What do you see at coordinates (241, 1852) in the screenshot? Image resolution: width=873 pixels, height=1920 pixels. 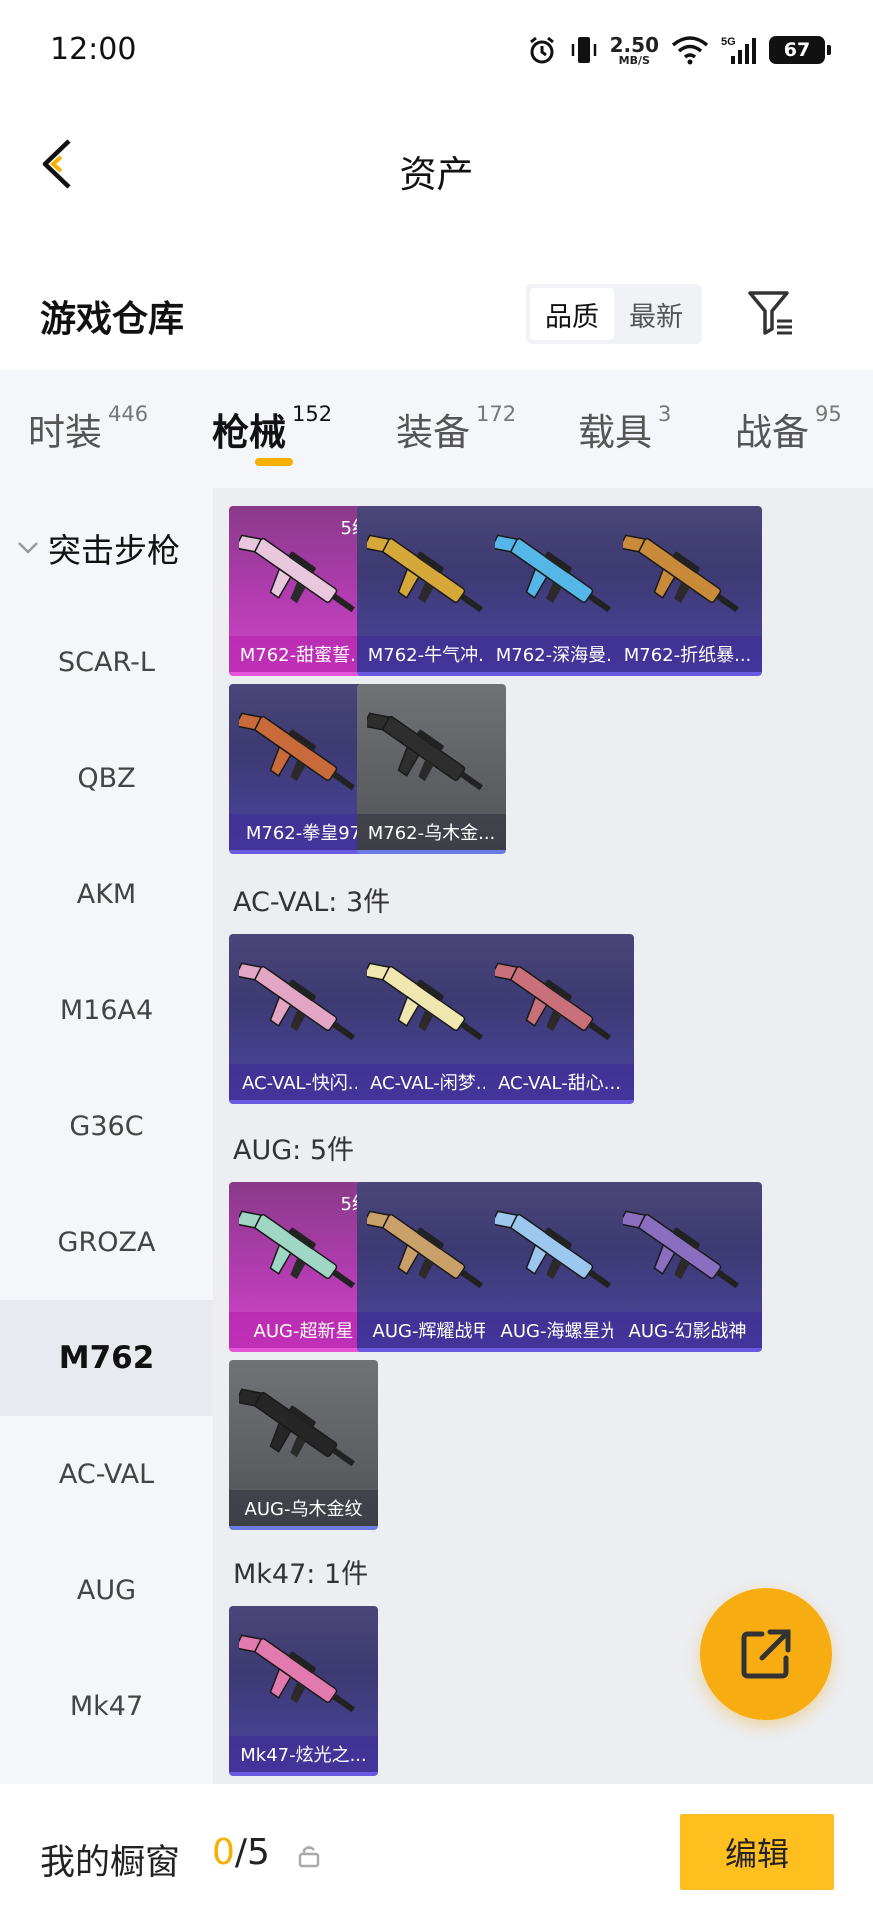 I see `showcase-count: 0/5` at bounding box center [241, 1852].